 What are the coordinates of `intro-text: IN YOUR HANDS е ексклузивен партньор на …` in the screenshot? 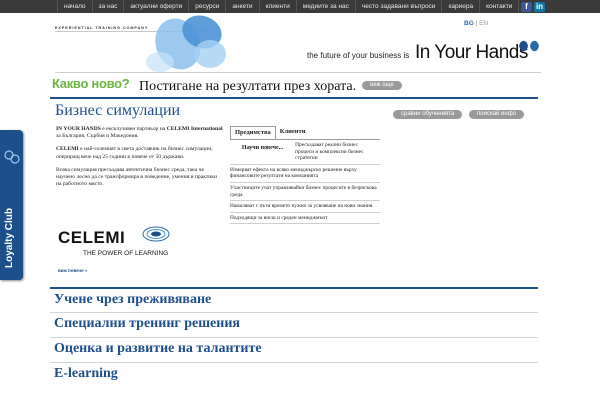 It's located at (139, 160).